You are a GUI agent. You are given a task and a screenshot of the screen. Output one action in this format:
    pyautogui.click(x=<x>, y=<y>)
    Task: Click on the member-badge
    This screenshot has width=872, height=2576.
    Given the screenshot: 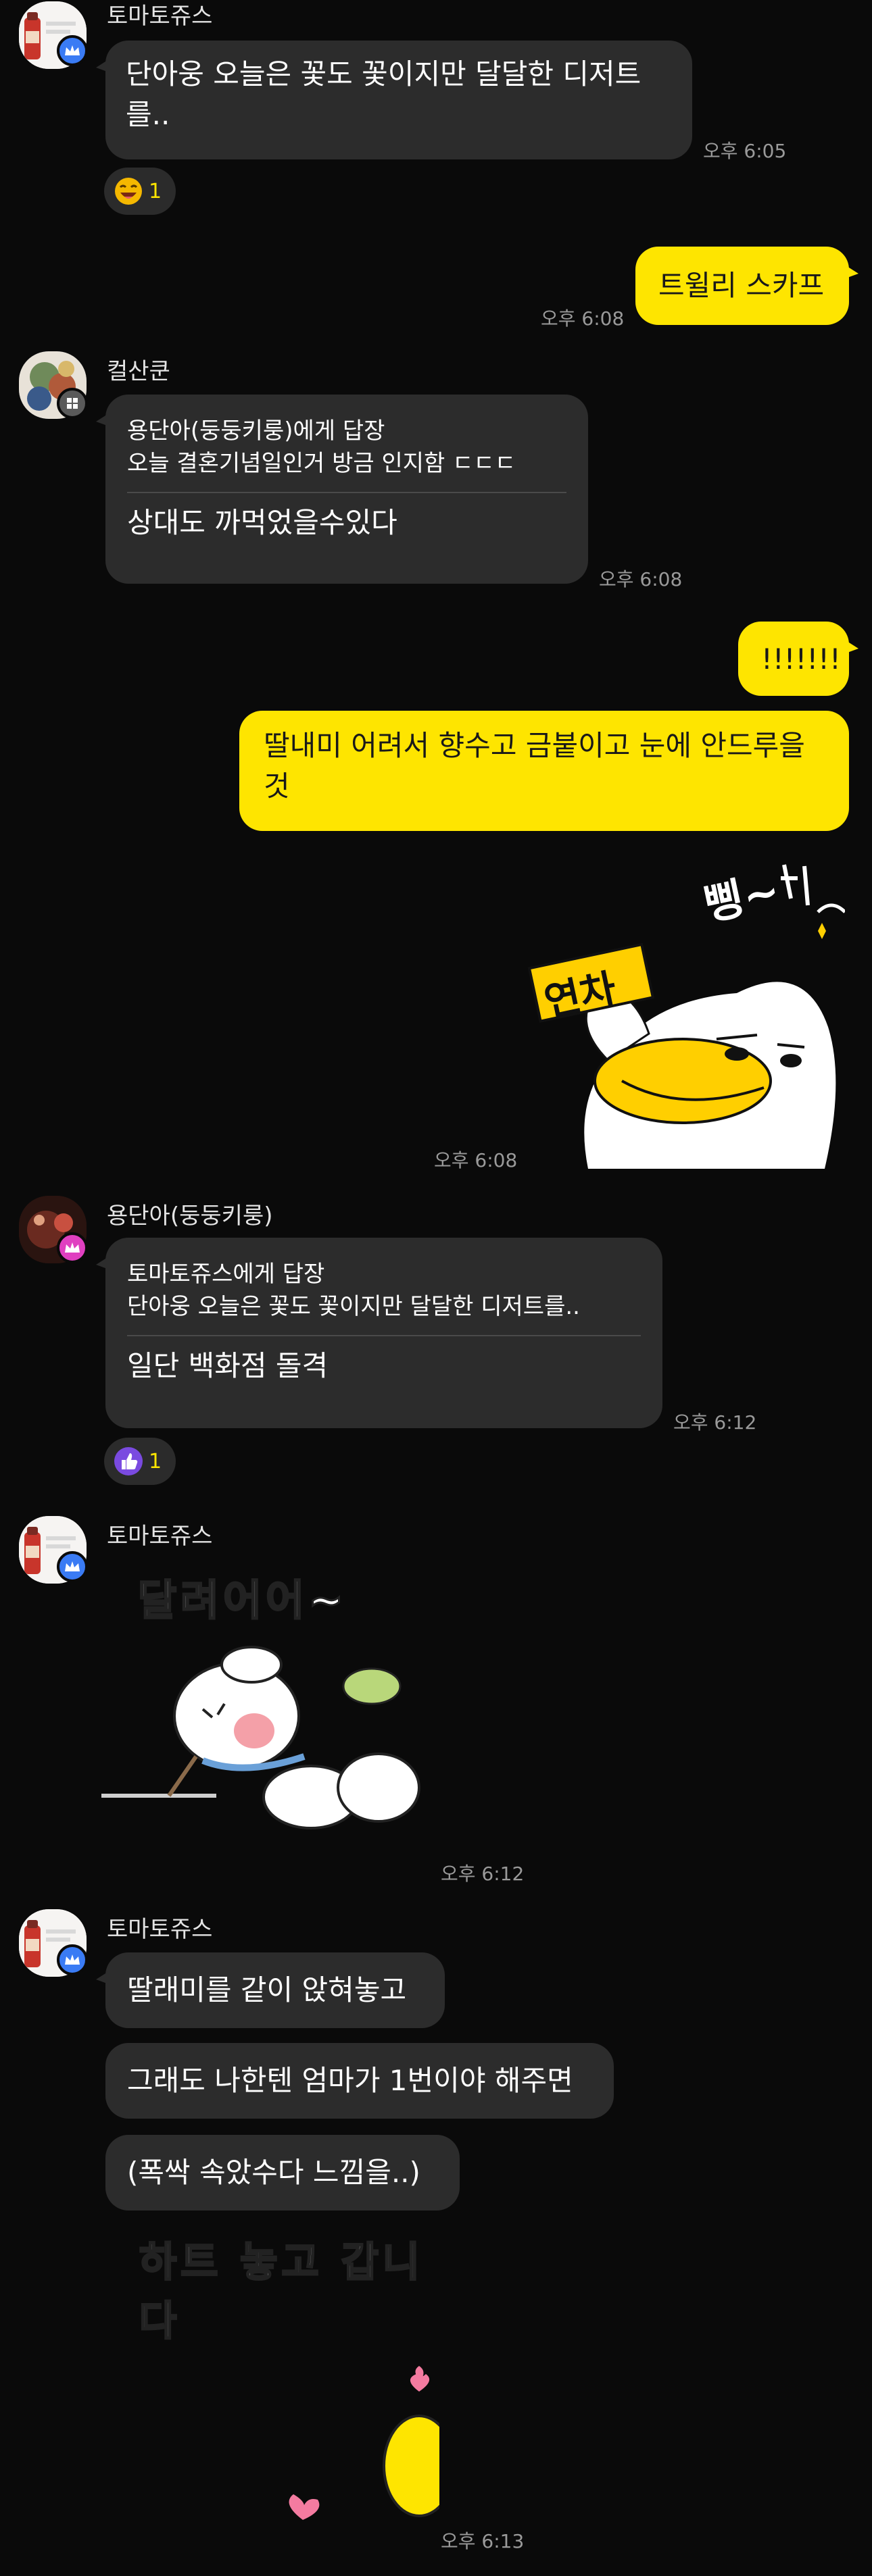 What is the action you would take?
    pyautogui.click(x=72, y=403)
    